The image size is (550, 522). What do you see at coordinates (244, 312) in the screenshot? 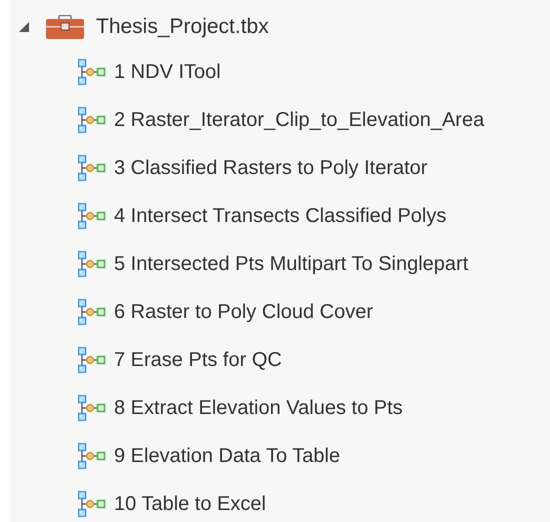
I see `tool-name: 6 Raster to Poly Cloud Cover` at bounding box center [244, 312].